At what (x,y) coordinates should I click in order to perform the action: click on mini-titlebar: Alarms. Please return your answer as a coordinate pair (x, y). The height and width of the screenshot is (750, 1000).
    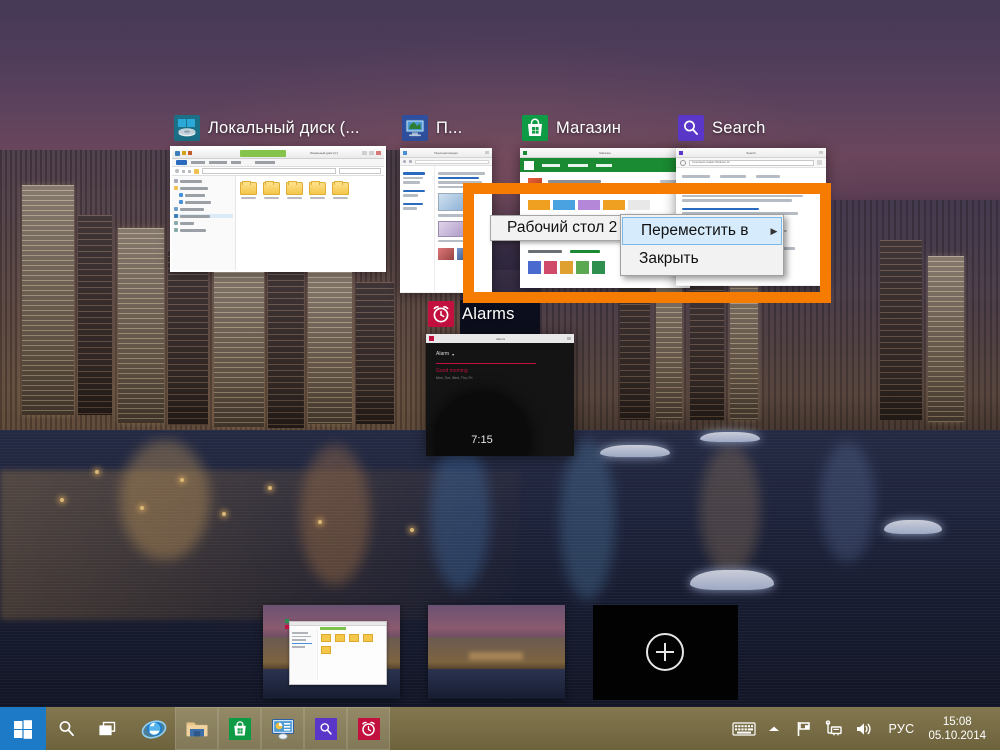
    Looking at the image, I should click on (500, 338).